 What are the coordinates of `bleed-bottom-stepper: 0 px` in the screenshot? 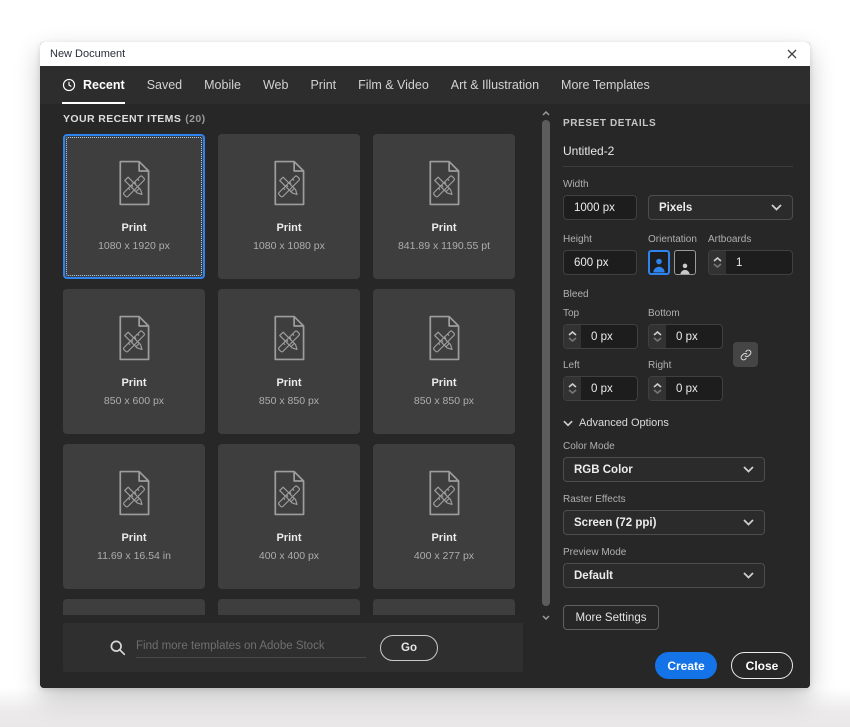 It's located at (685, 336).